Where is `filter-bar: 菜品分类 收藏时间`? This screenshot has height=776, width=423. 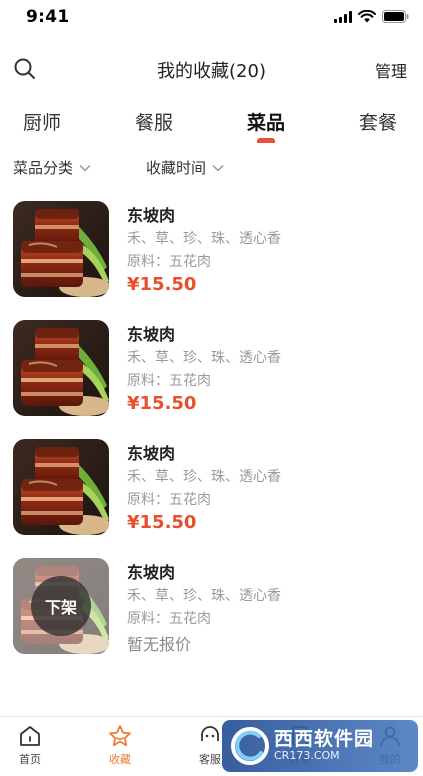
filter-bar: 菜品分类 收藏时间 is located at coordinates (211, 167).